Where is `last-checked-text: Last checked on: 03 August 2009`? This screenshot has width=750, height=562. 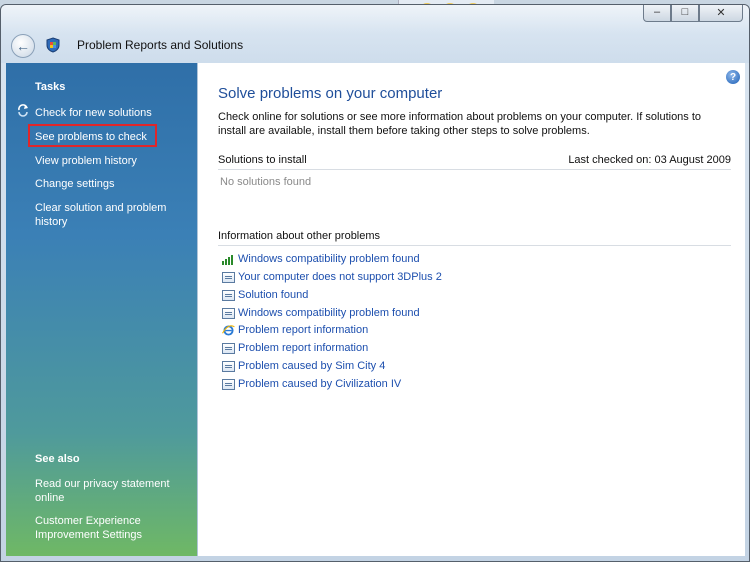 last-checked-text: Last checked on: 03 August 2009 is located at coordinates (649, 160).